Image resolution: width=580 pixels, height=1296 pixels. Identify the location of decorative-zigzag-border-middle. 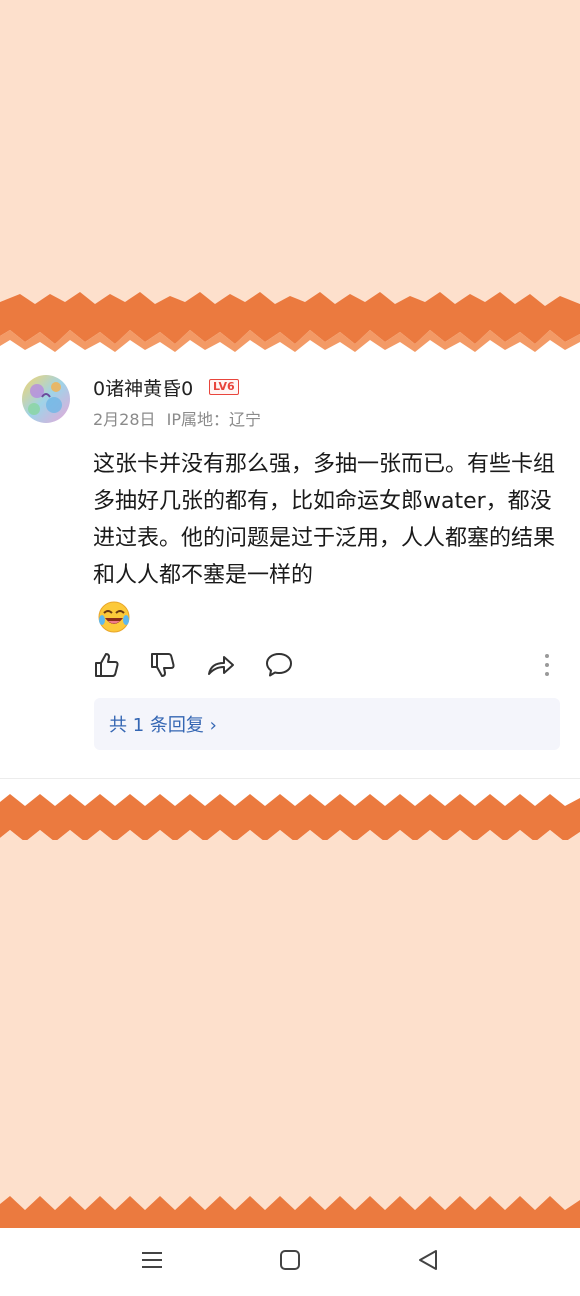
(290, 816).